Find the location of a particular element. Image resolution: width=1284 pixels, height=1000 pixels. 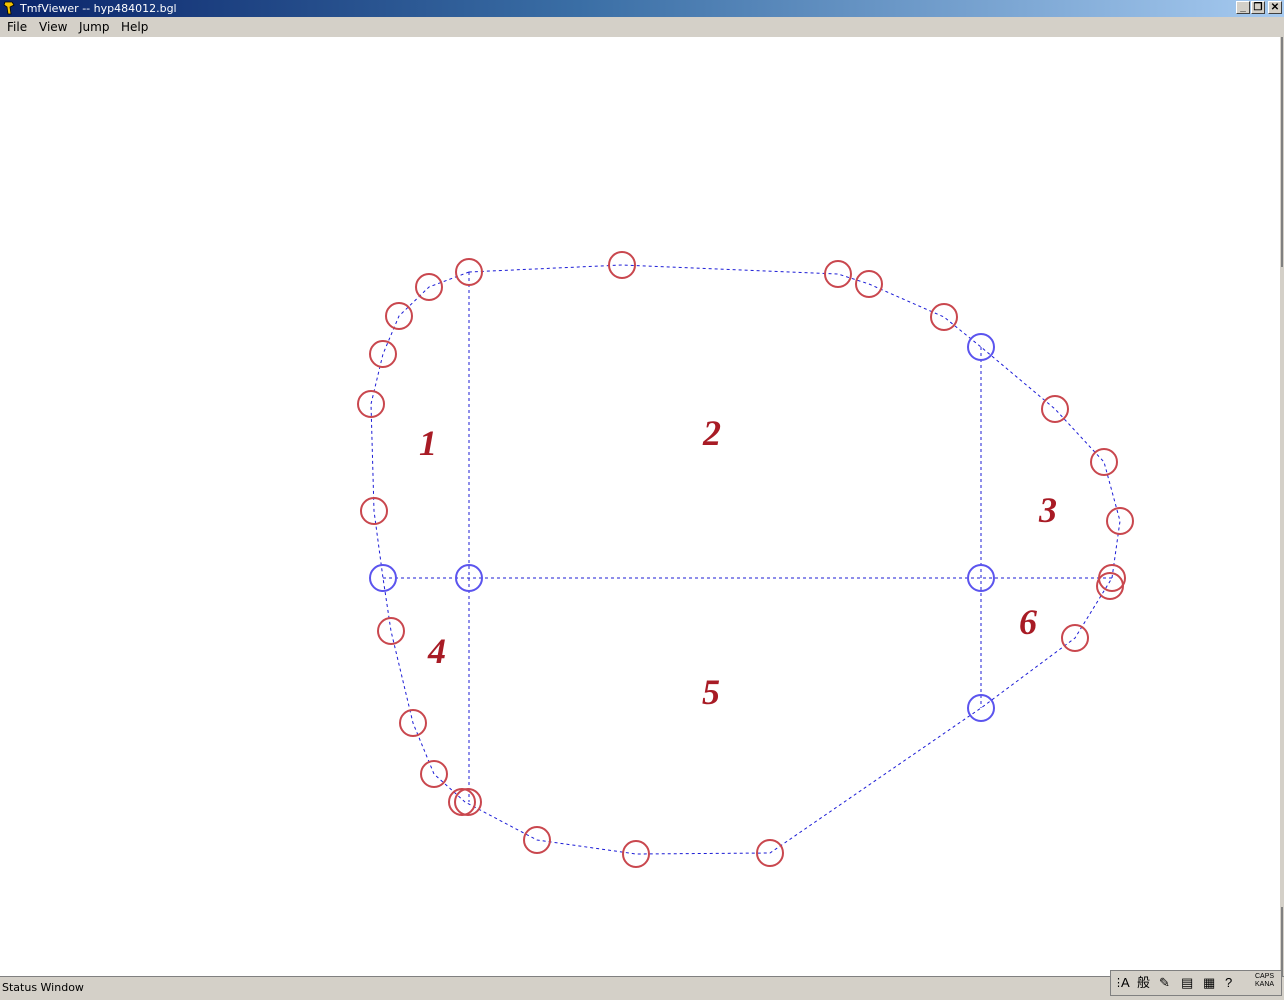

scrollbar-track-mark is located at coordinates (1282, 941).